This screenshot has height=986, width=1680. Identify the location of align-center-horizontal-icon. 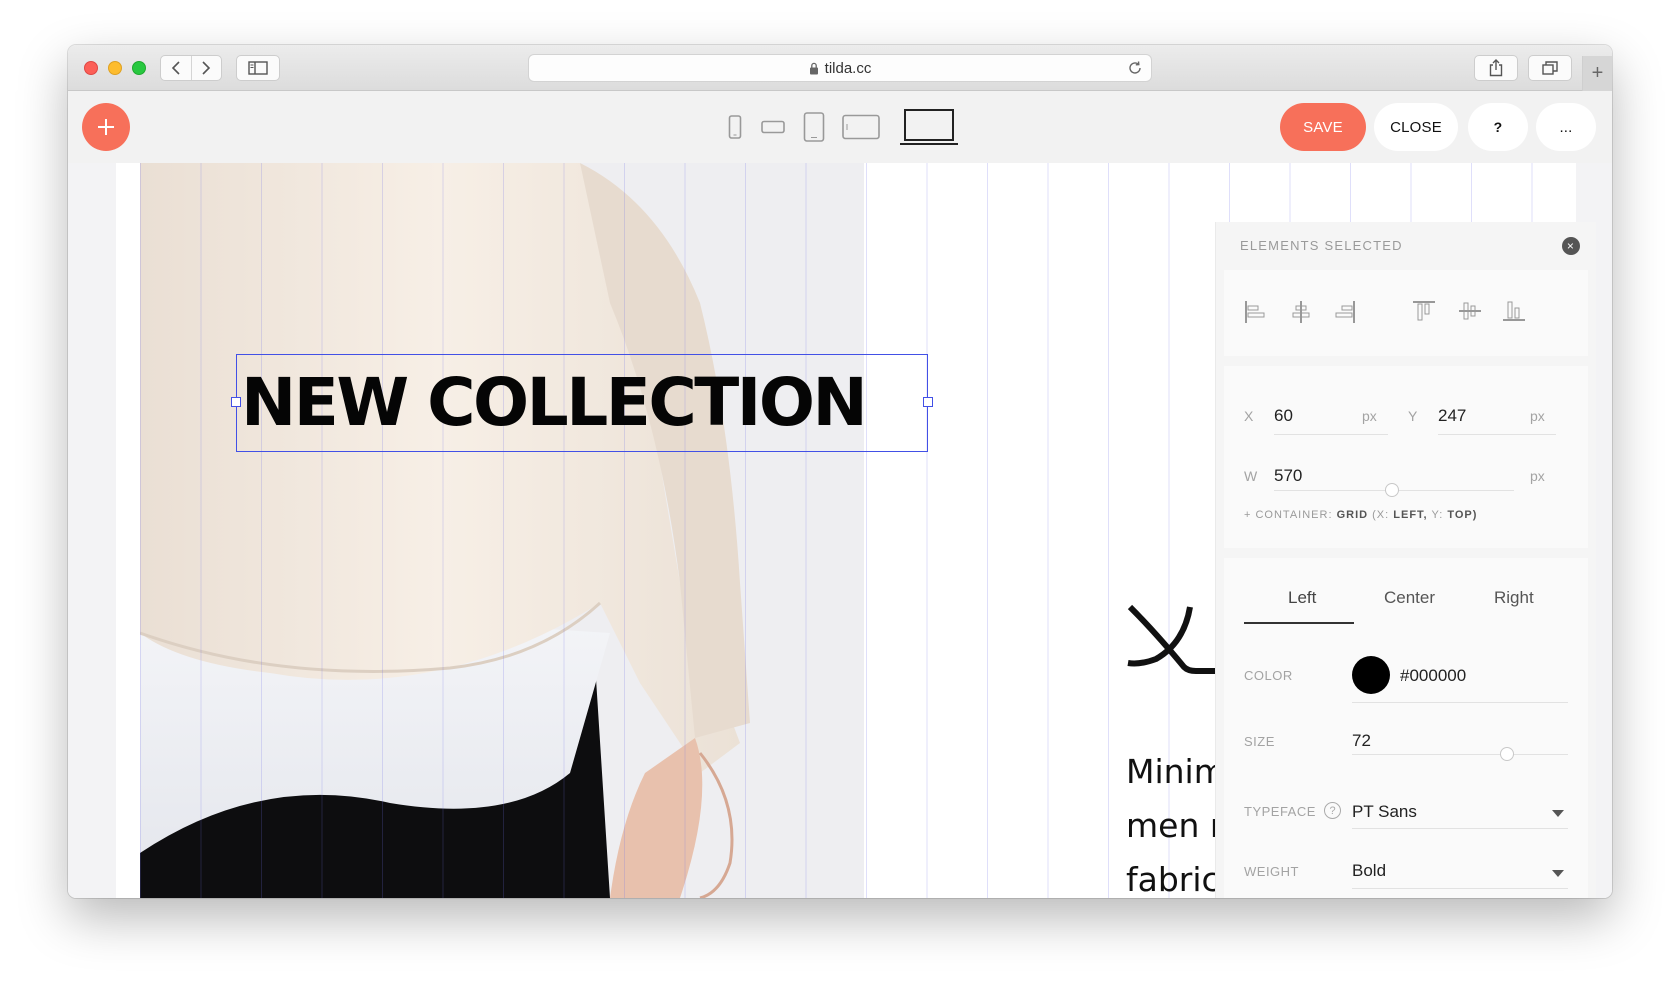
(1301, 312).